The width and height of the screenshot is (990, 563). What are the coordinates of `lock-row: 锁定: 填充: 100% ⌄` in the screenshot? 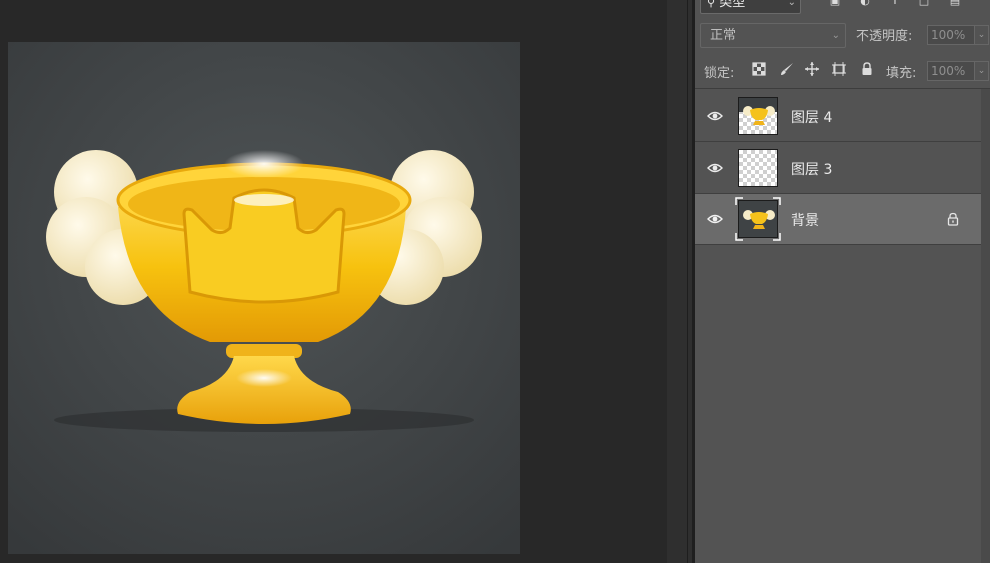 It's located at (842, 70).